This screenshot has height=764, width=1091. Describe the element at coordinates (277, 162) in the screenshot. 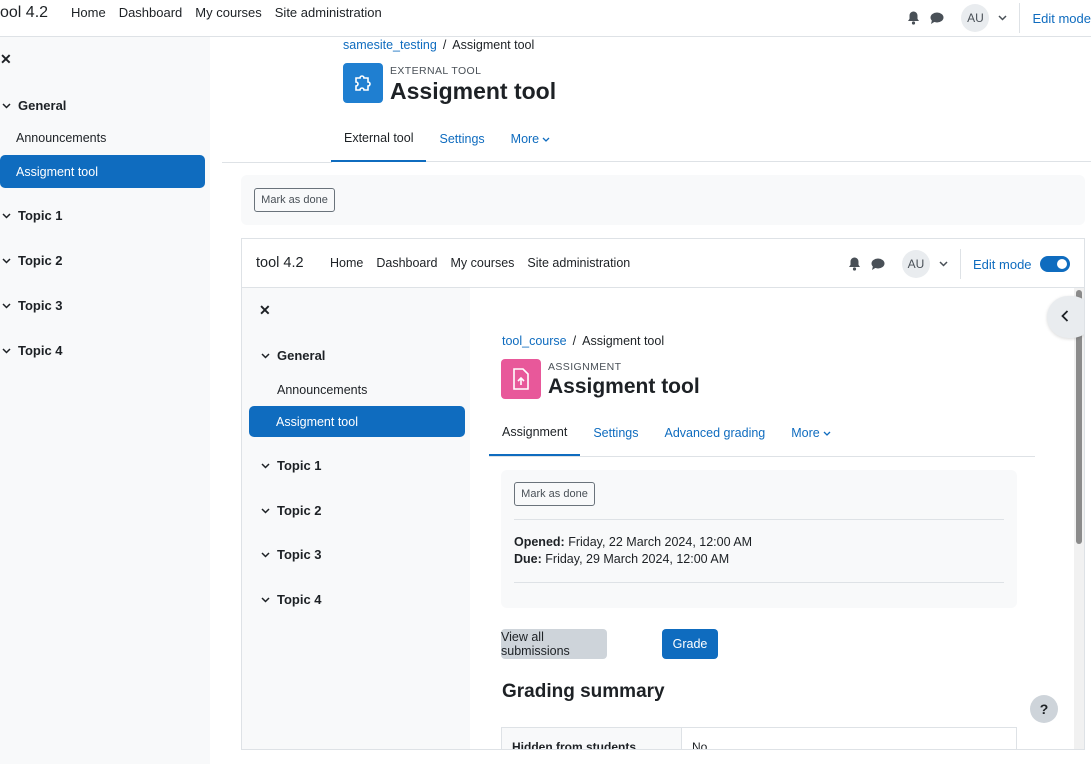

I see `tabs-divider` at that location.